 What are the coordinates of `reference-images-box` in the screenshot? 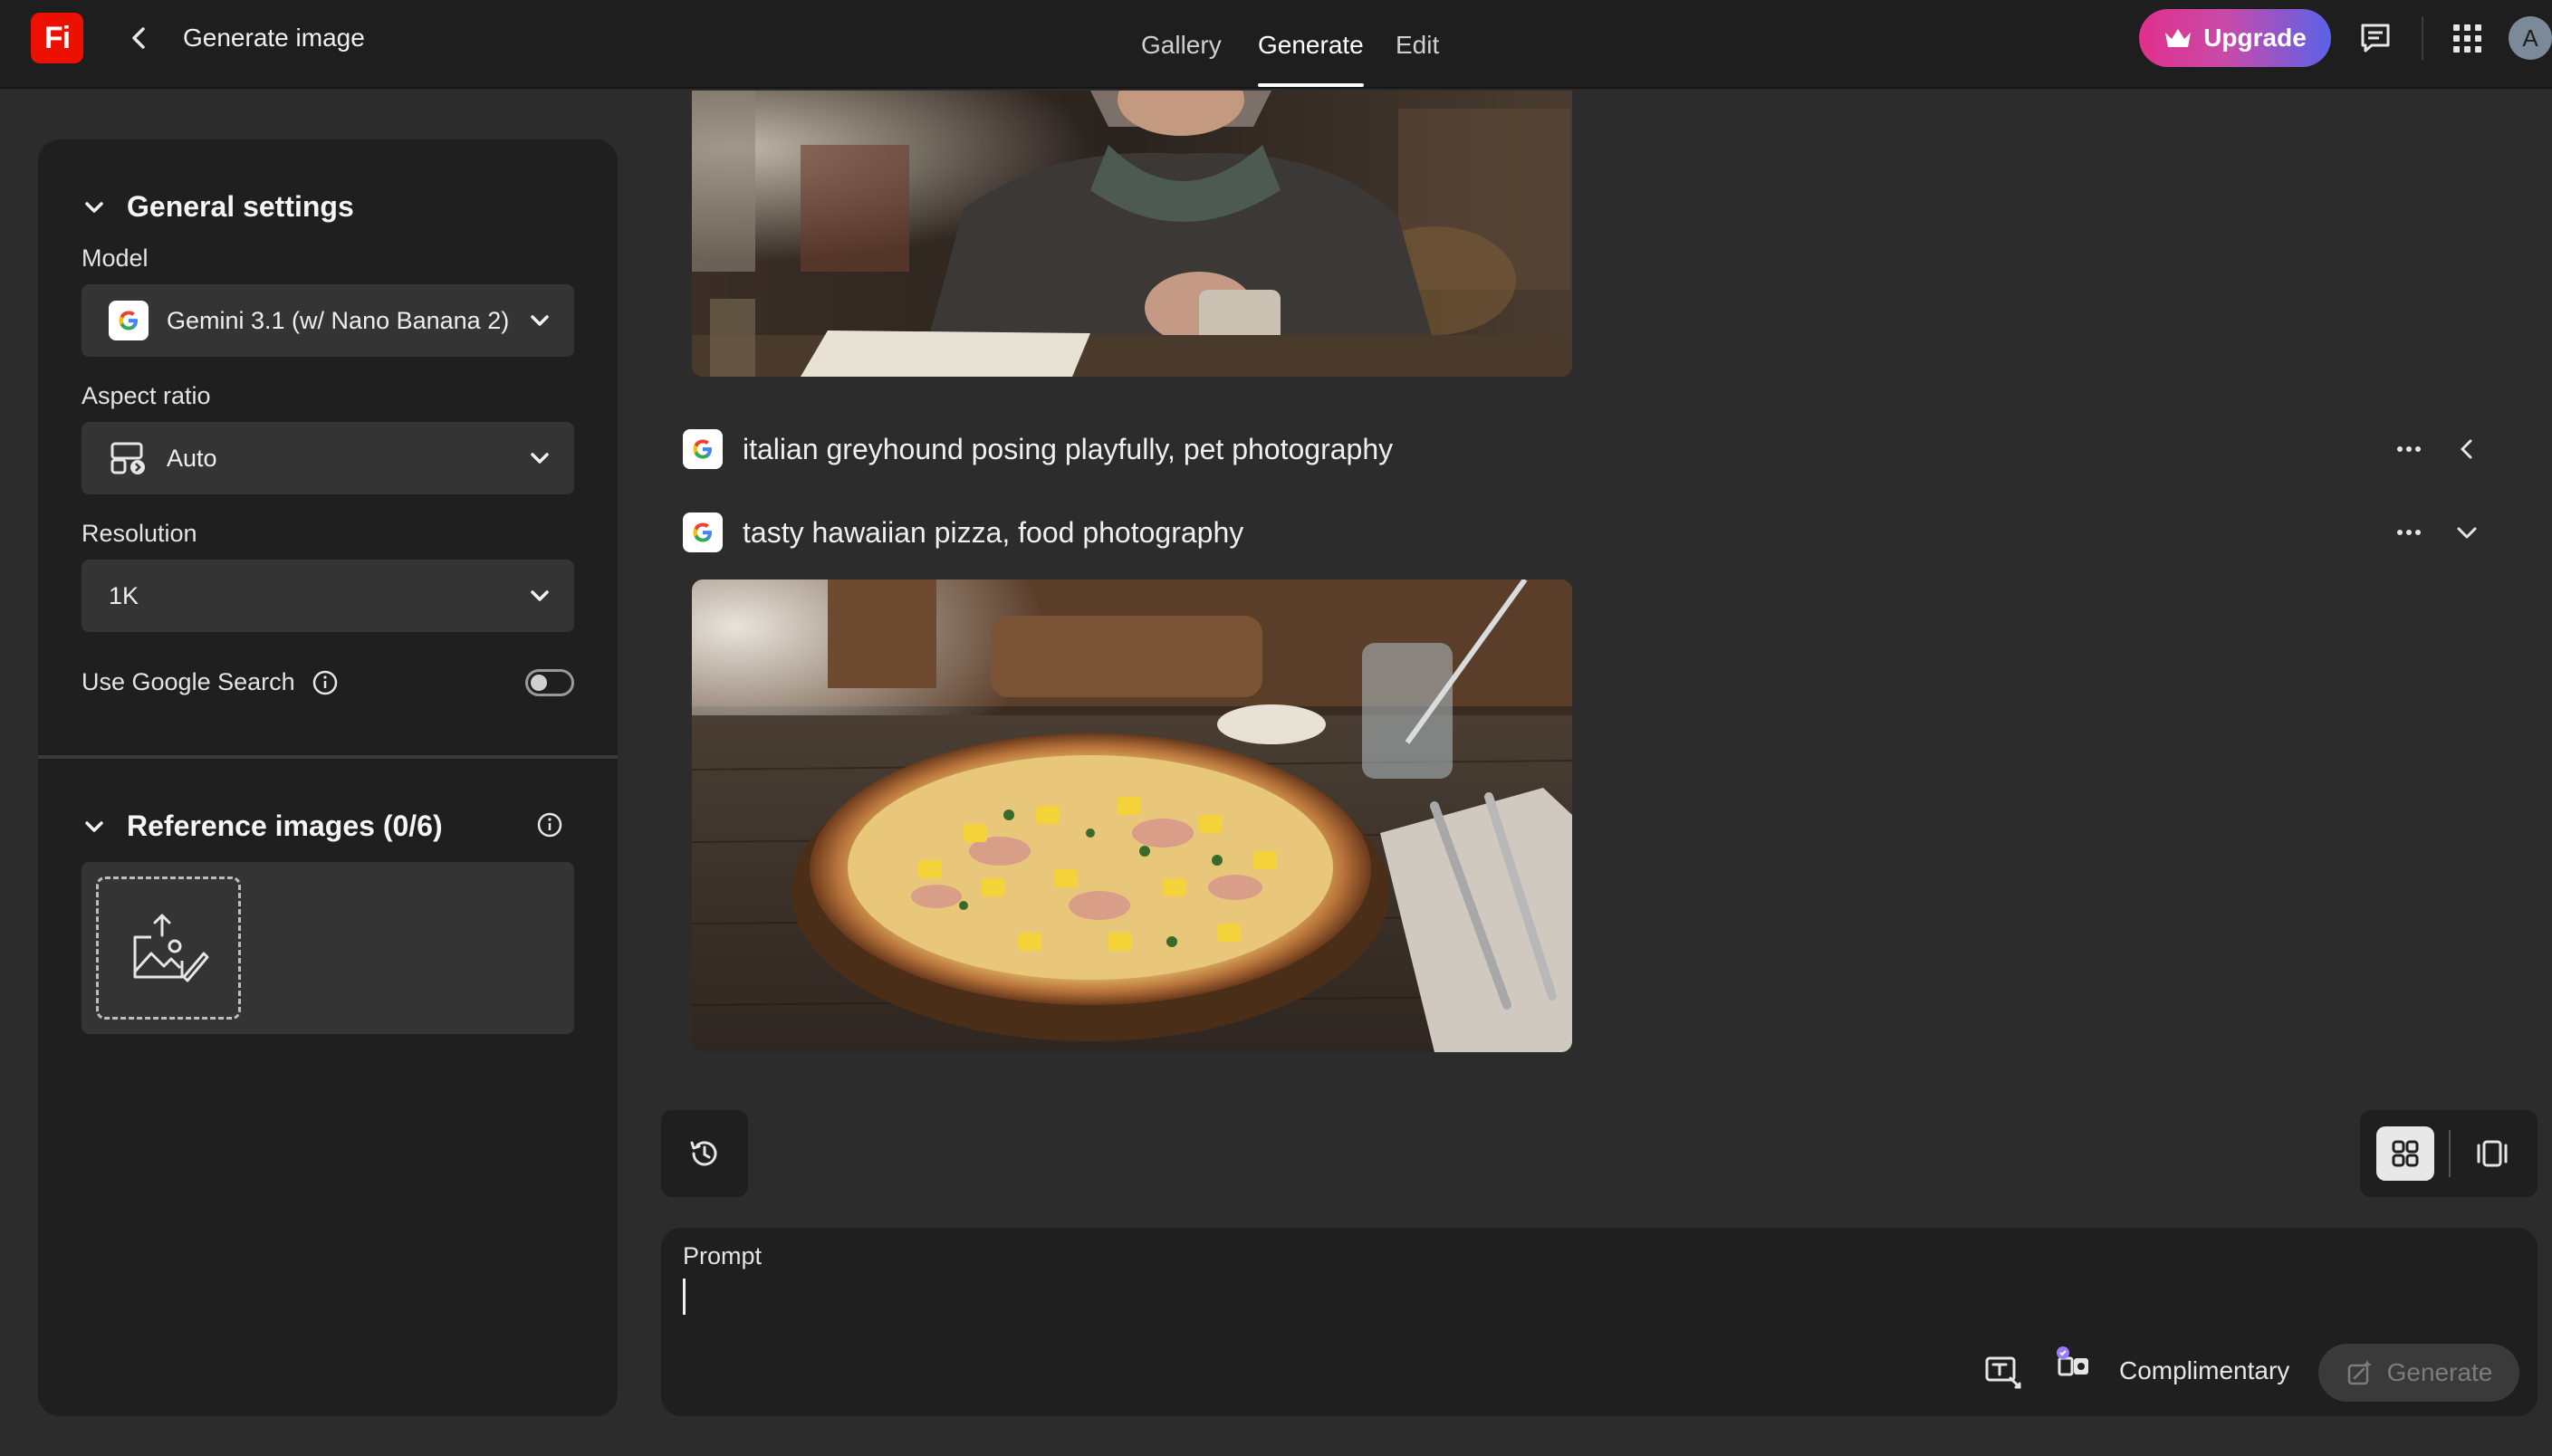 It's located at (328, 948).